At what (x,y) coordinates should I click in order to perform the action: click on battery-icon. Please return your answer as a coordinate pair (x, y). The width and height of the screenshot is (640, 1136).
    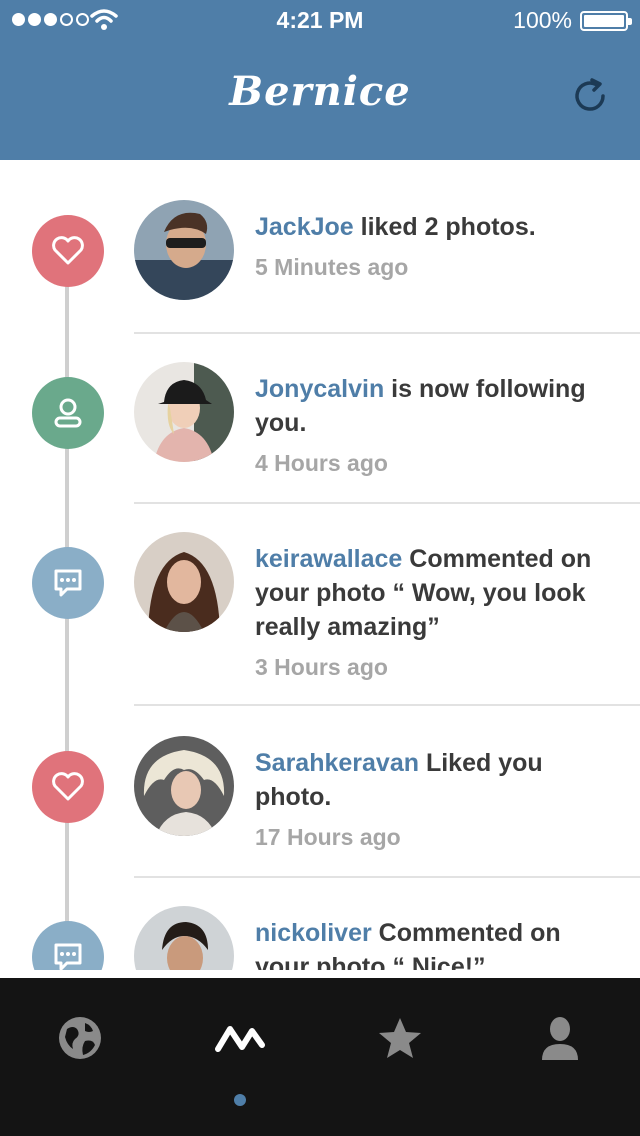
    Looking at the image, I should click on (606, 21).